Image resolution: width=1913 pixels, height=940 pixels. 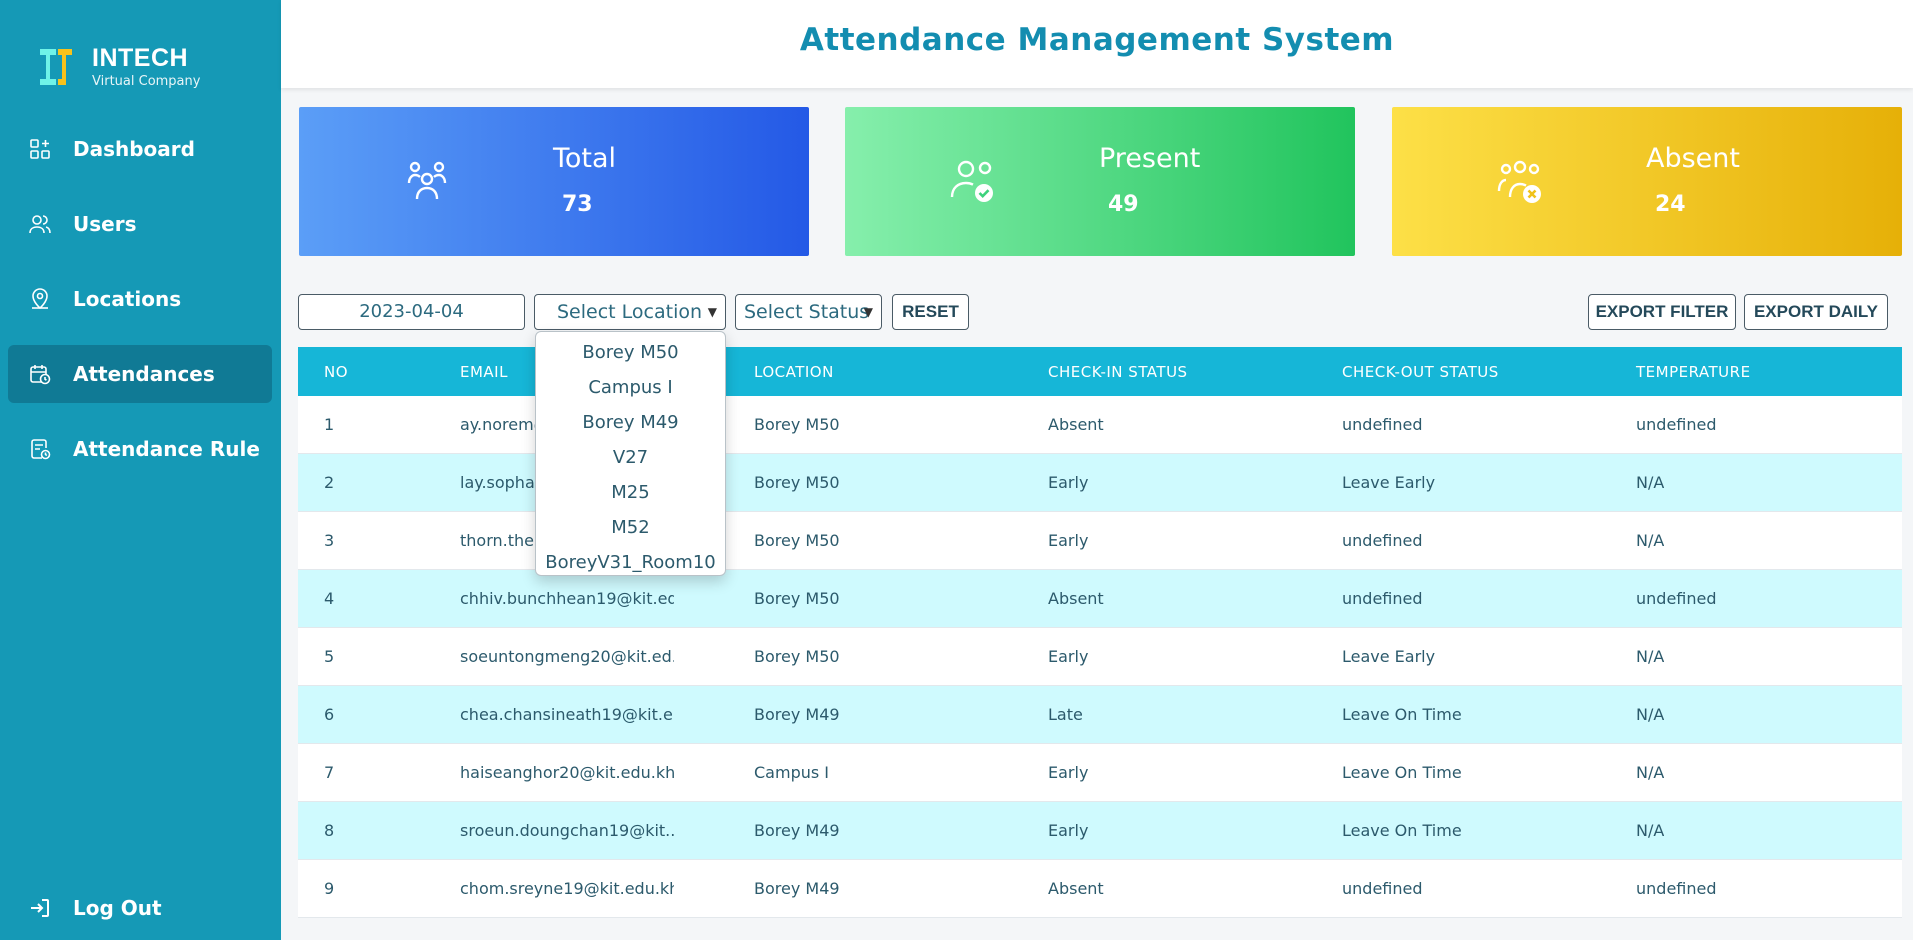 What do you see at coordinates (630, 422) in the screenshot?
I see `location-option: Borey M49` at bounding box center [630, 422].